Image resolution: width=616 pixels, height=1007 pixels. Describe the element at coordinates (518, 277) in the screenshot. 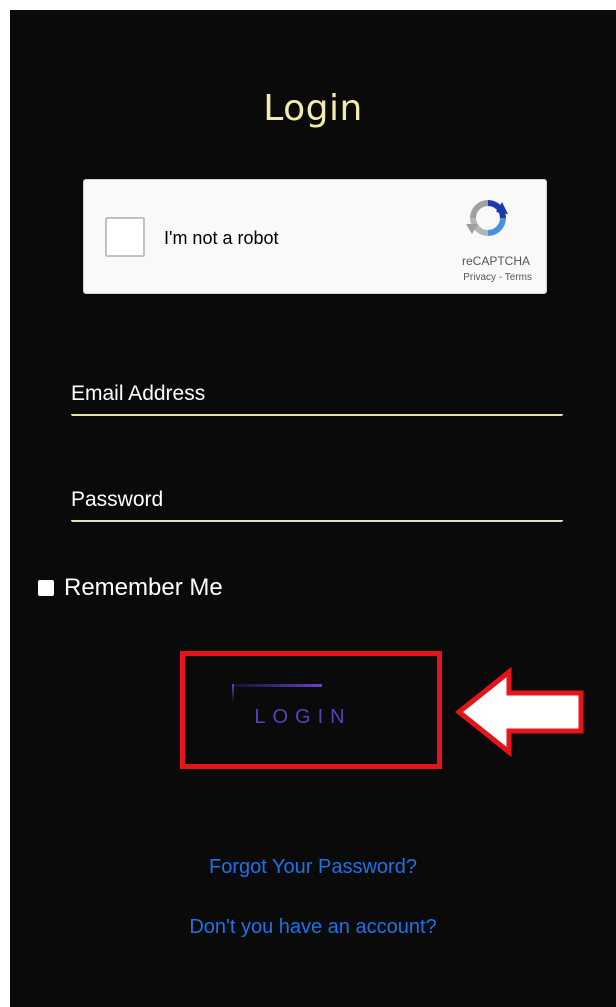

I see `recaptcha-terms-link: Terms` at that location.